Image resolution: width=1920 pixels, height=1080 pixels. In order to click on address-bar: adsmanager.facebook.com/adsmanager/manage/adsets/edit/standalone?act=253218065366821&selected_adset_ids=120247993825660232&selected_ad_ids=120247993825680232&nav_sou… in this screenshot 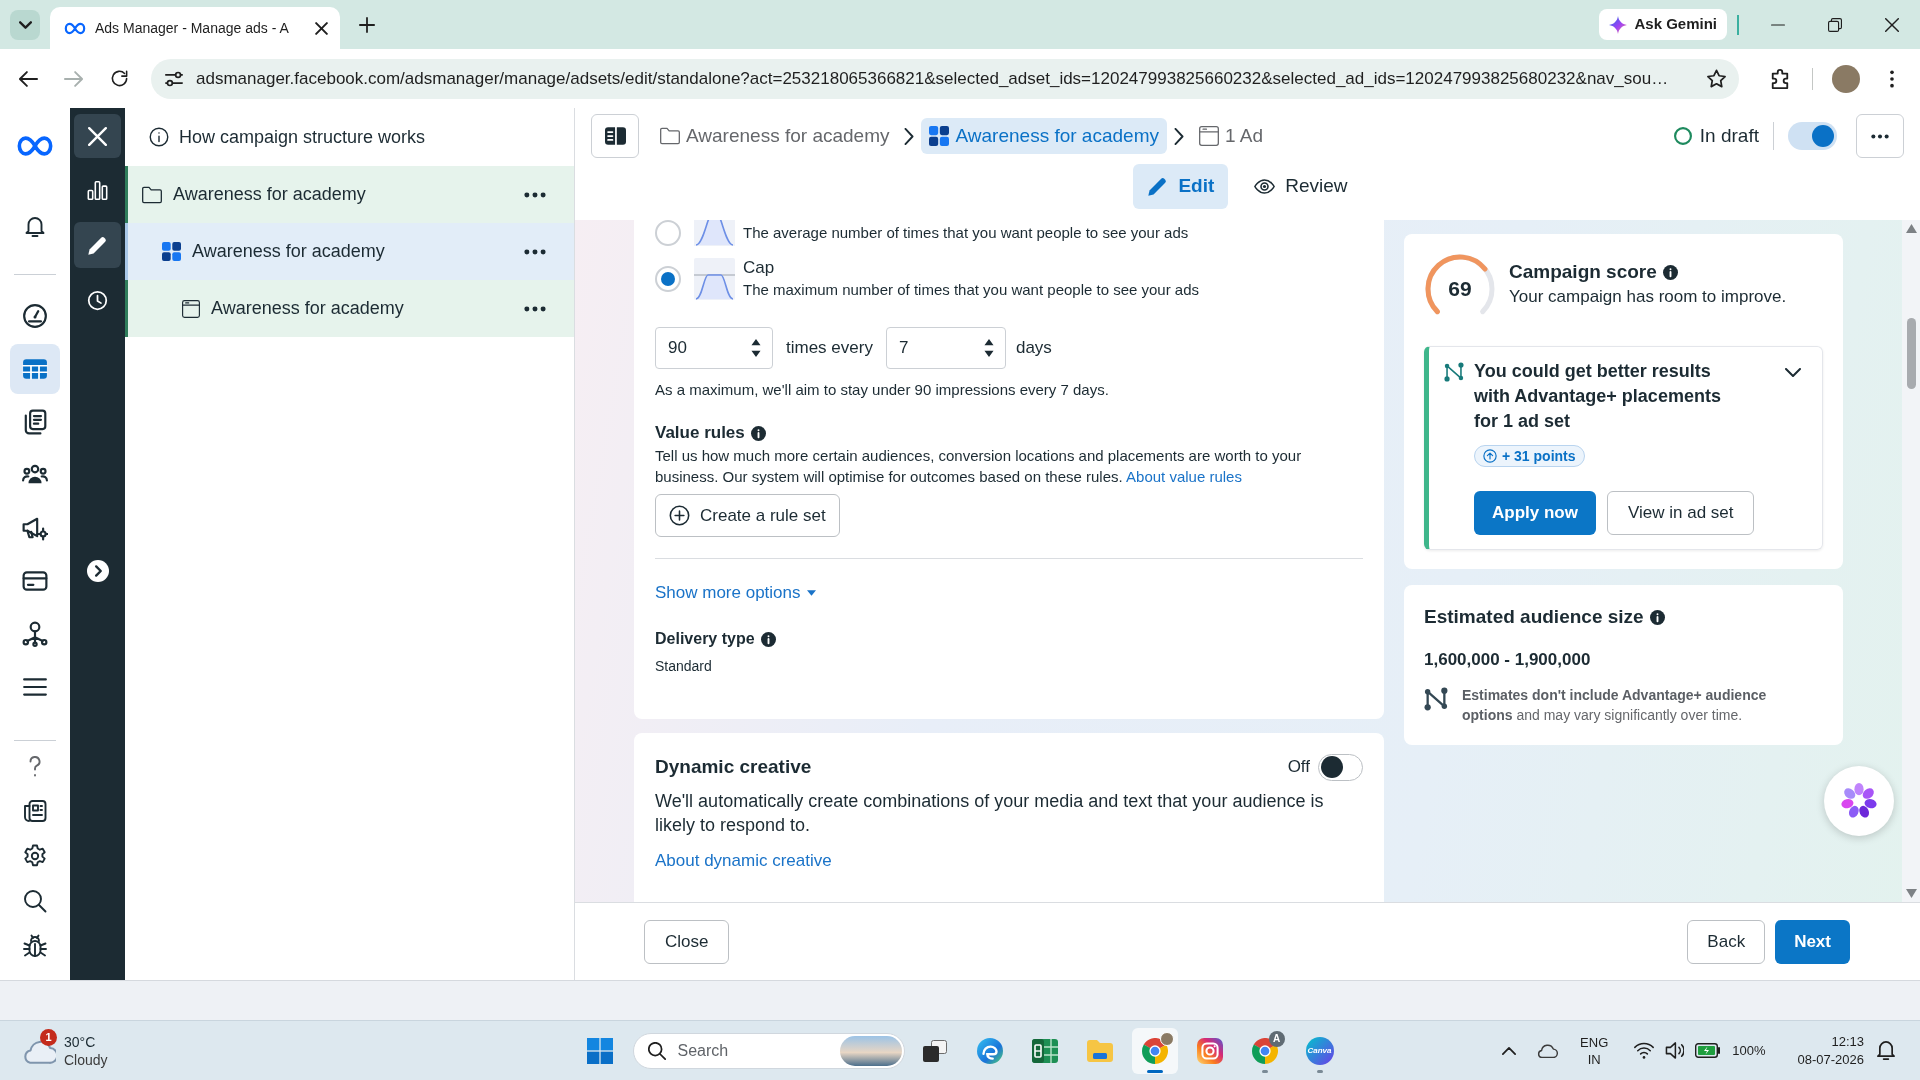, I will do `click(945, 78)`.